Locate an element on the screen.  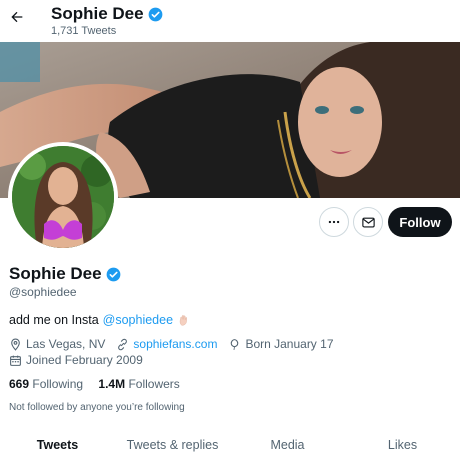
website-link: sophiefans.com is located at coordinates (175, 344).